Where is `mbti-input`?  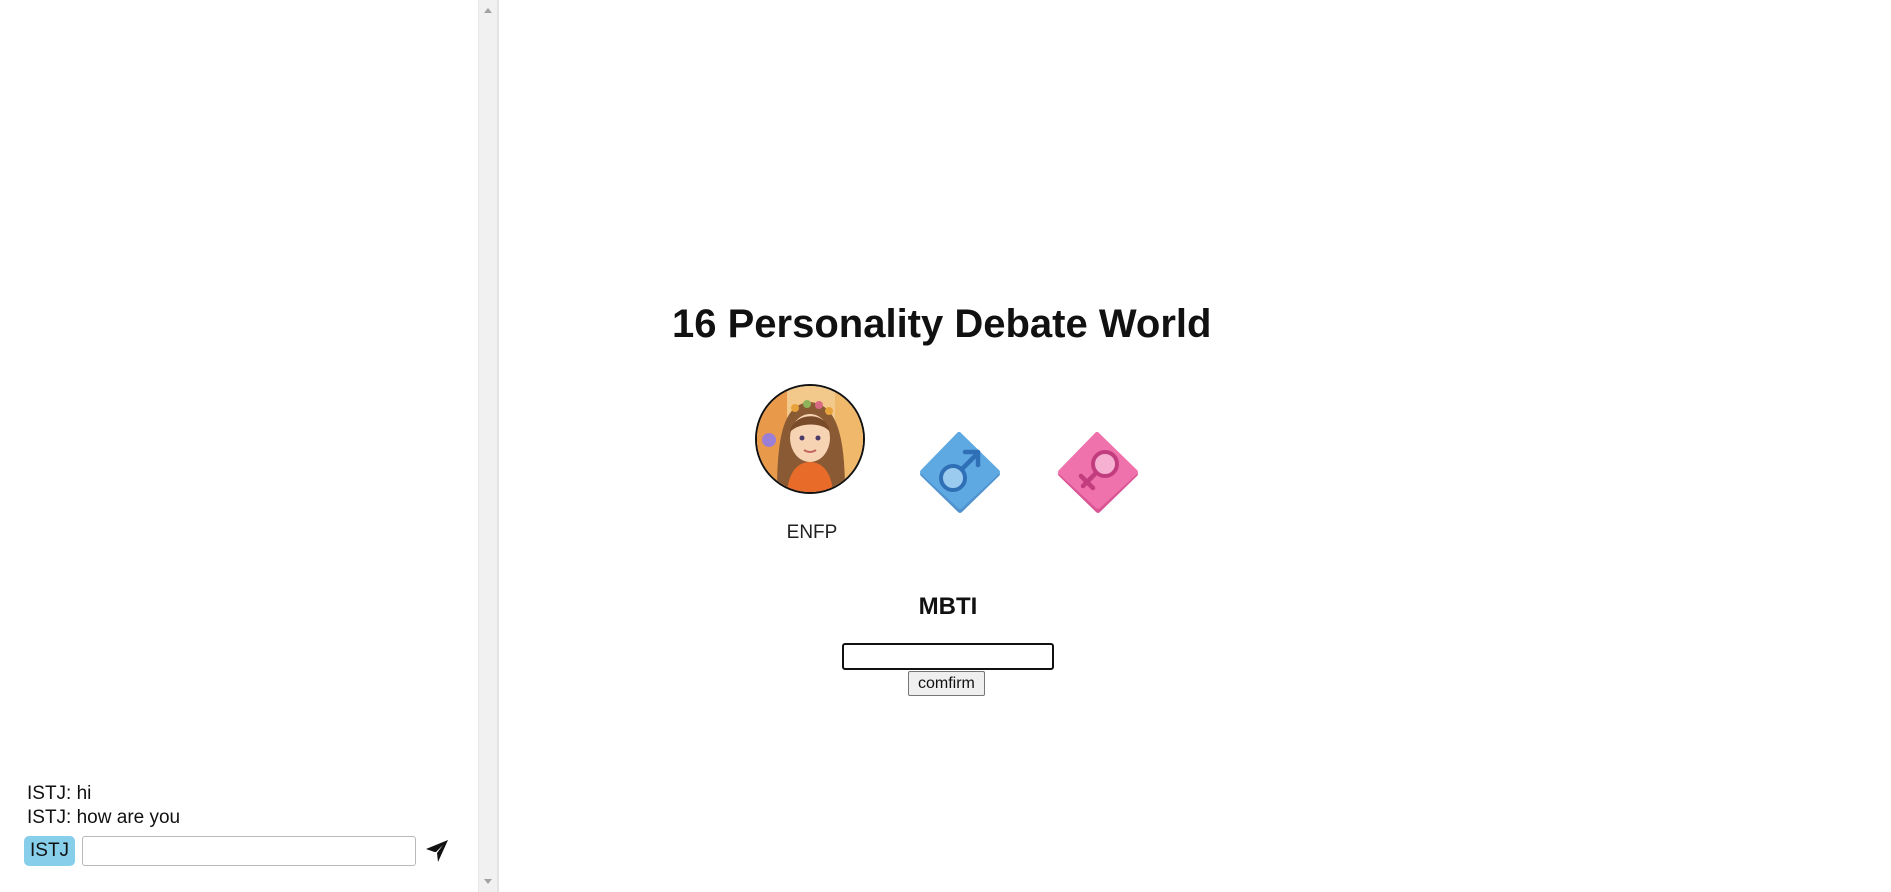 mbti-input is located at coordinates (948, 656).